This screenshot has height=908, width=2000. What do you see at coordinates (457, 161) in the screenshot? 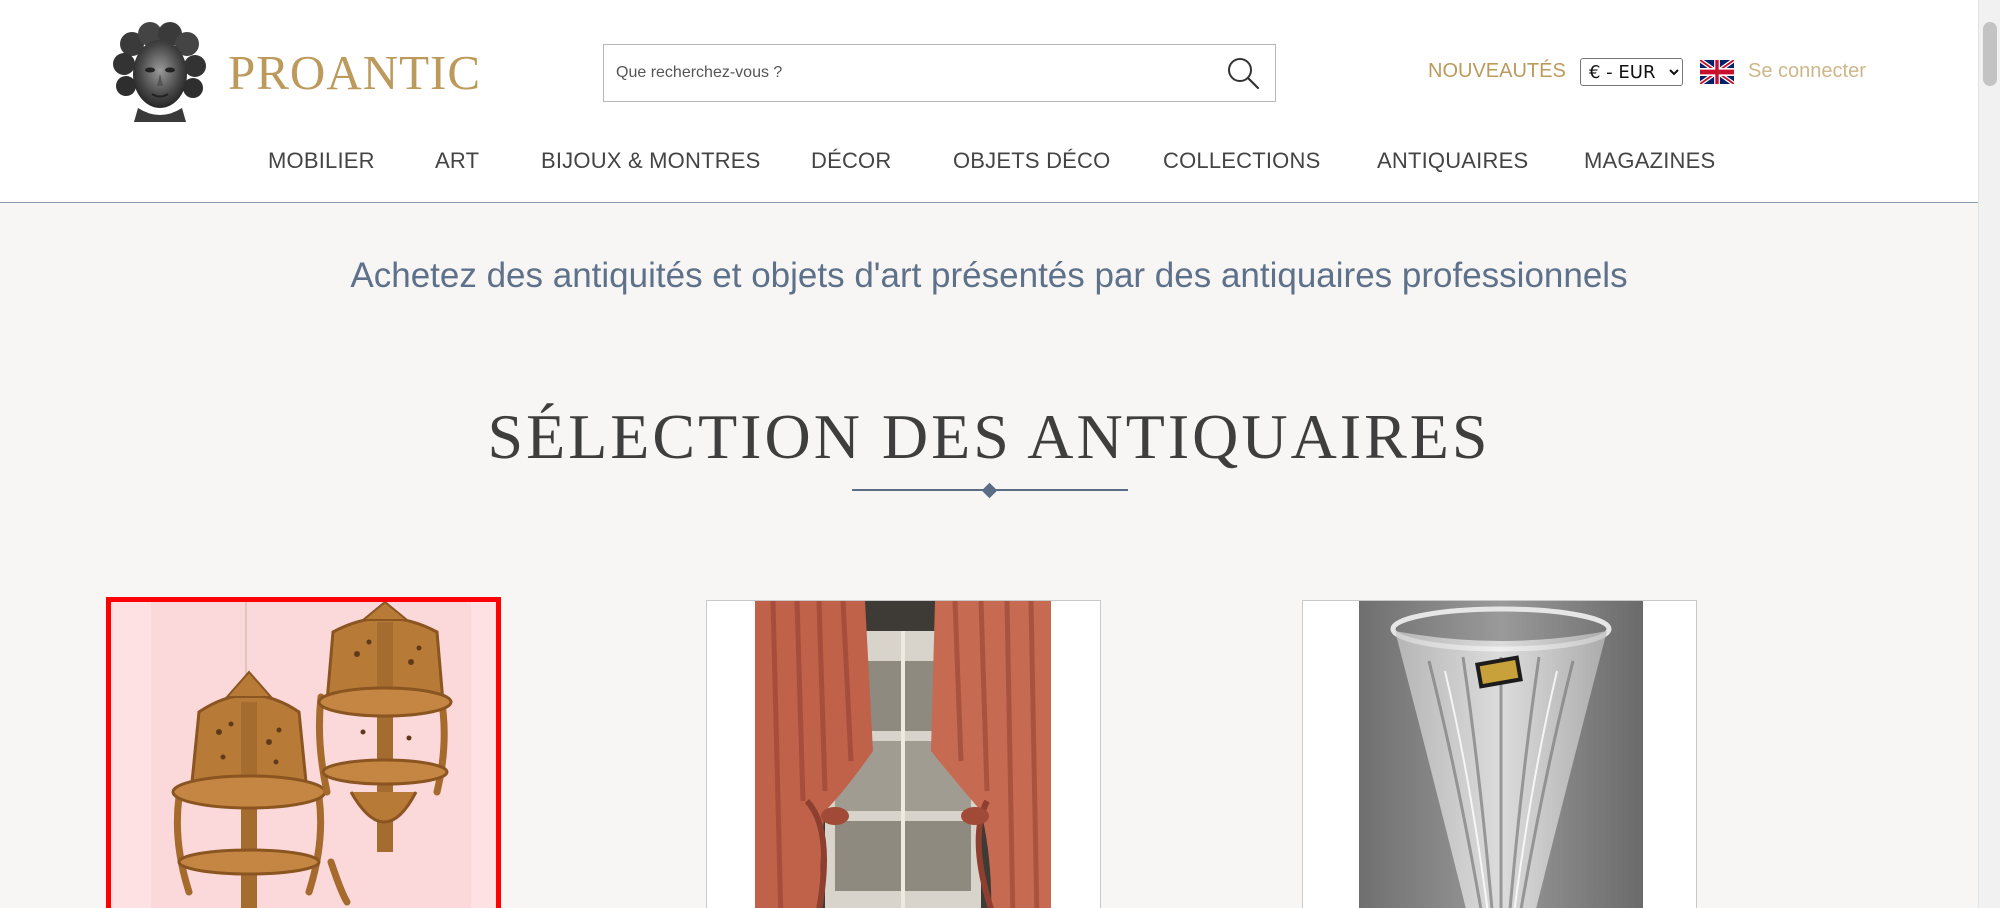
I see `nav-item-art: ART` at bounding box center [457, 161].